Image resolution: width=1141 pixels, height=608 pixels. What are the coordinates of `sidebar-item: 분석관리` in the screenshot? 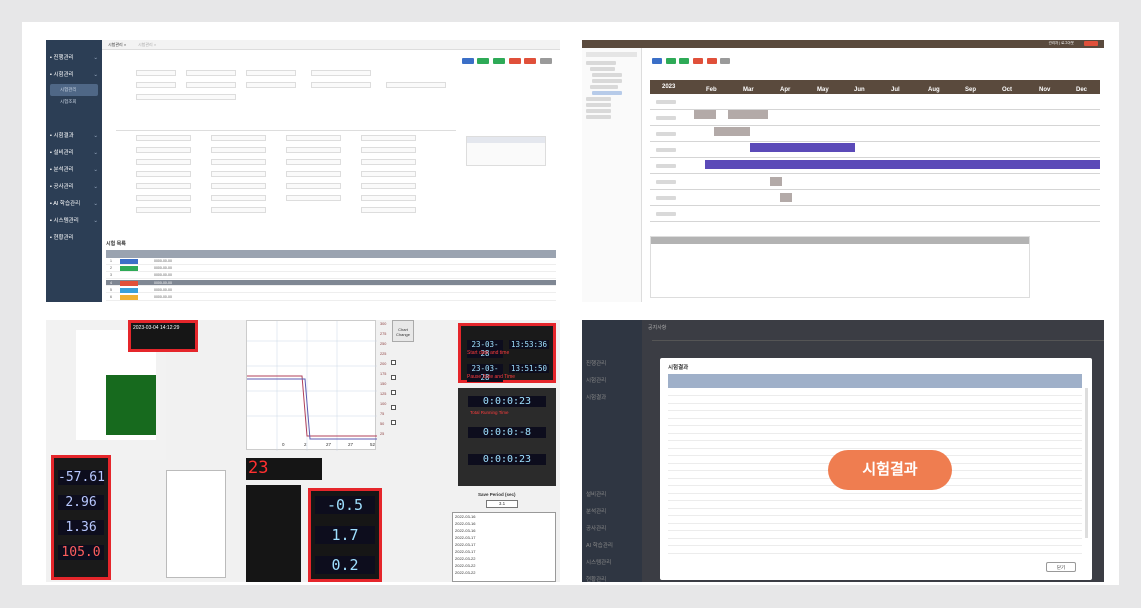 It's located at (612, 512).